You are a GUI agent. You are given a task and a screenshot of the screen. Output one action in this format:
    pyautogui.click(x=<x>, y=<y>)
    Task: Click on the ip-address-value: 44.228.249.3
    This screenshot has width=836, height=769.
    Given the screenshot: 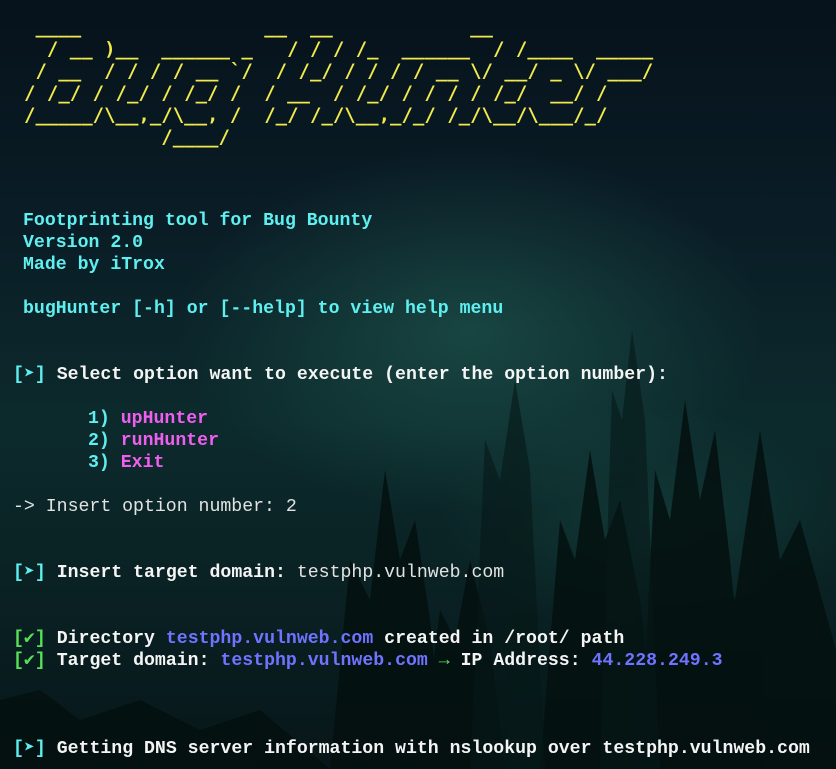 What is the action you would take?
    pyautogui.click(x=657, y=661)
    